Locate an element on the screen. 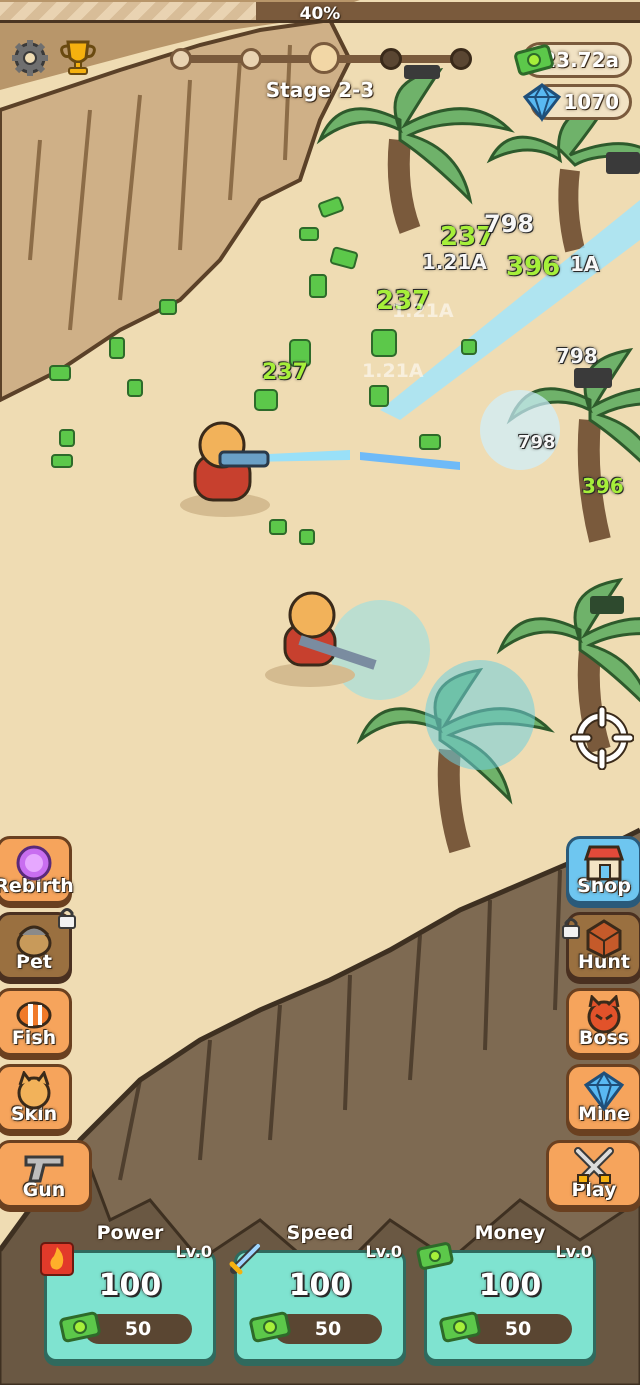 The image size is (640, 1385). leaderboard-button is located at coordinates (78, 58).